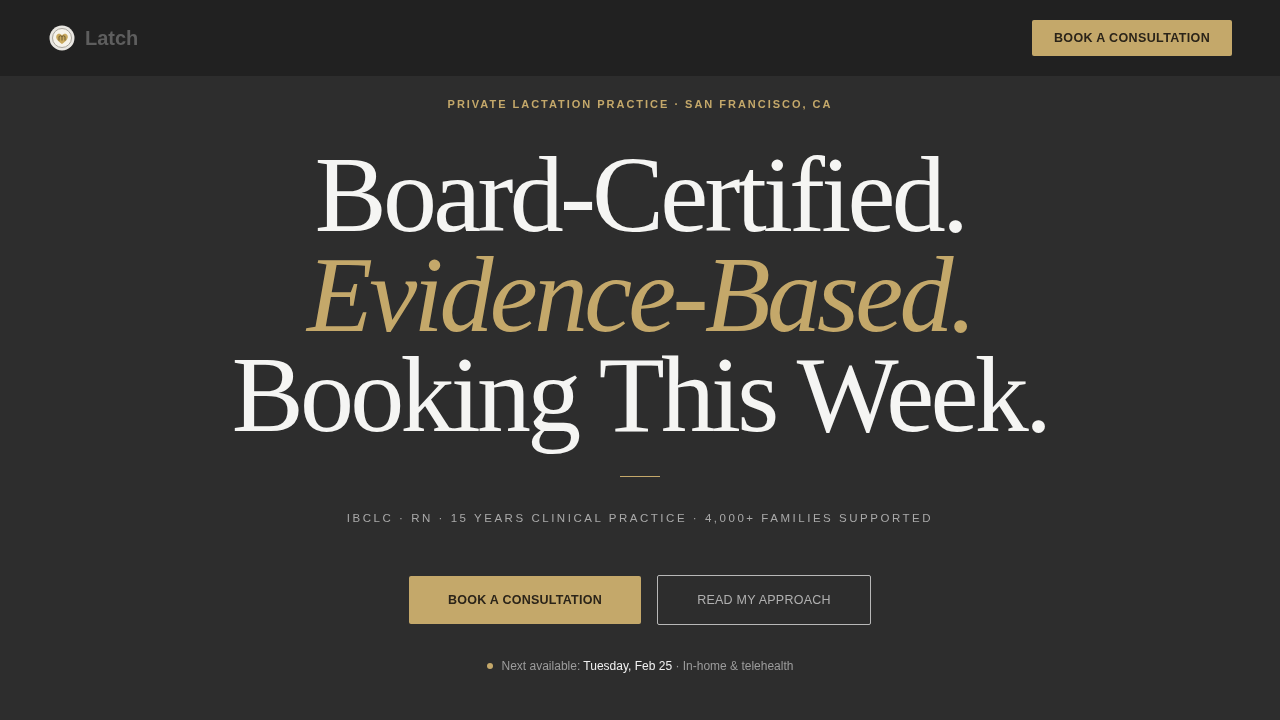 Image resolution: width=1280 pixels, height=720 pixels. Describe the element at coordinates (640, 400) in the screenshot. I see `headline-line: Booking This Week.` at that location.